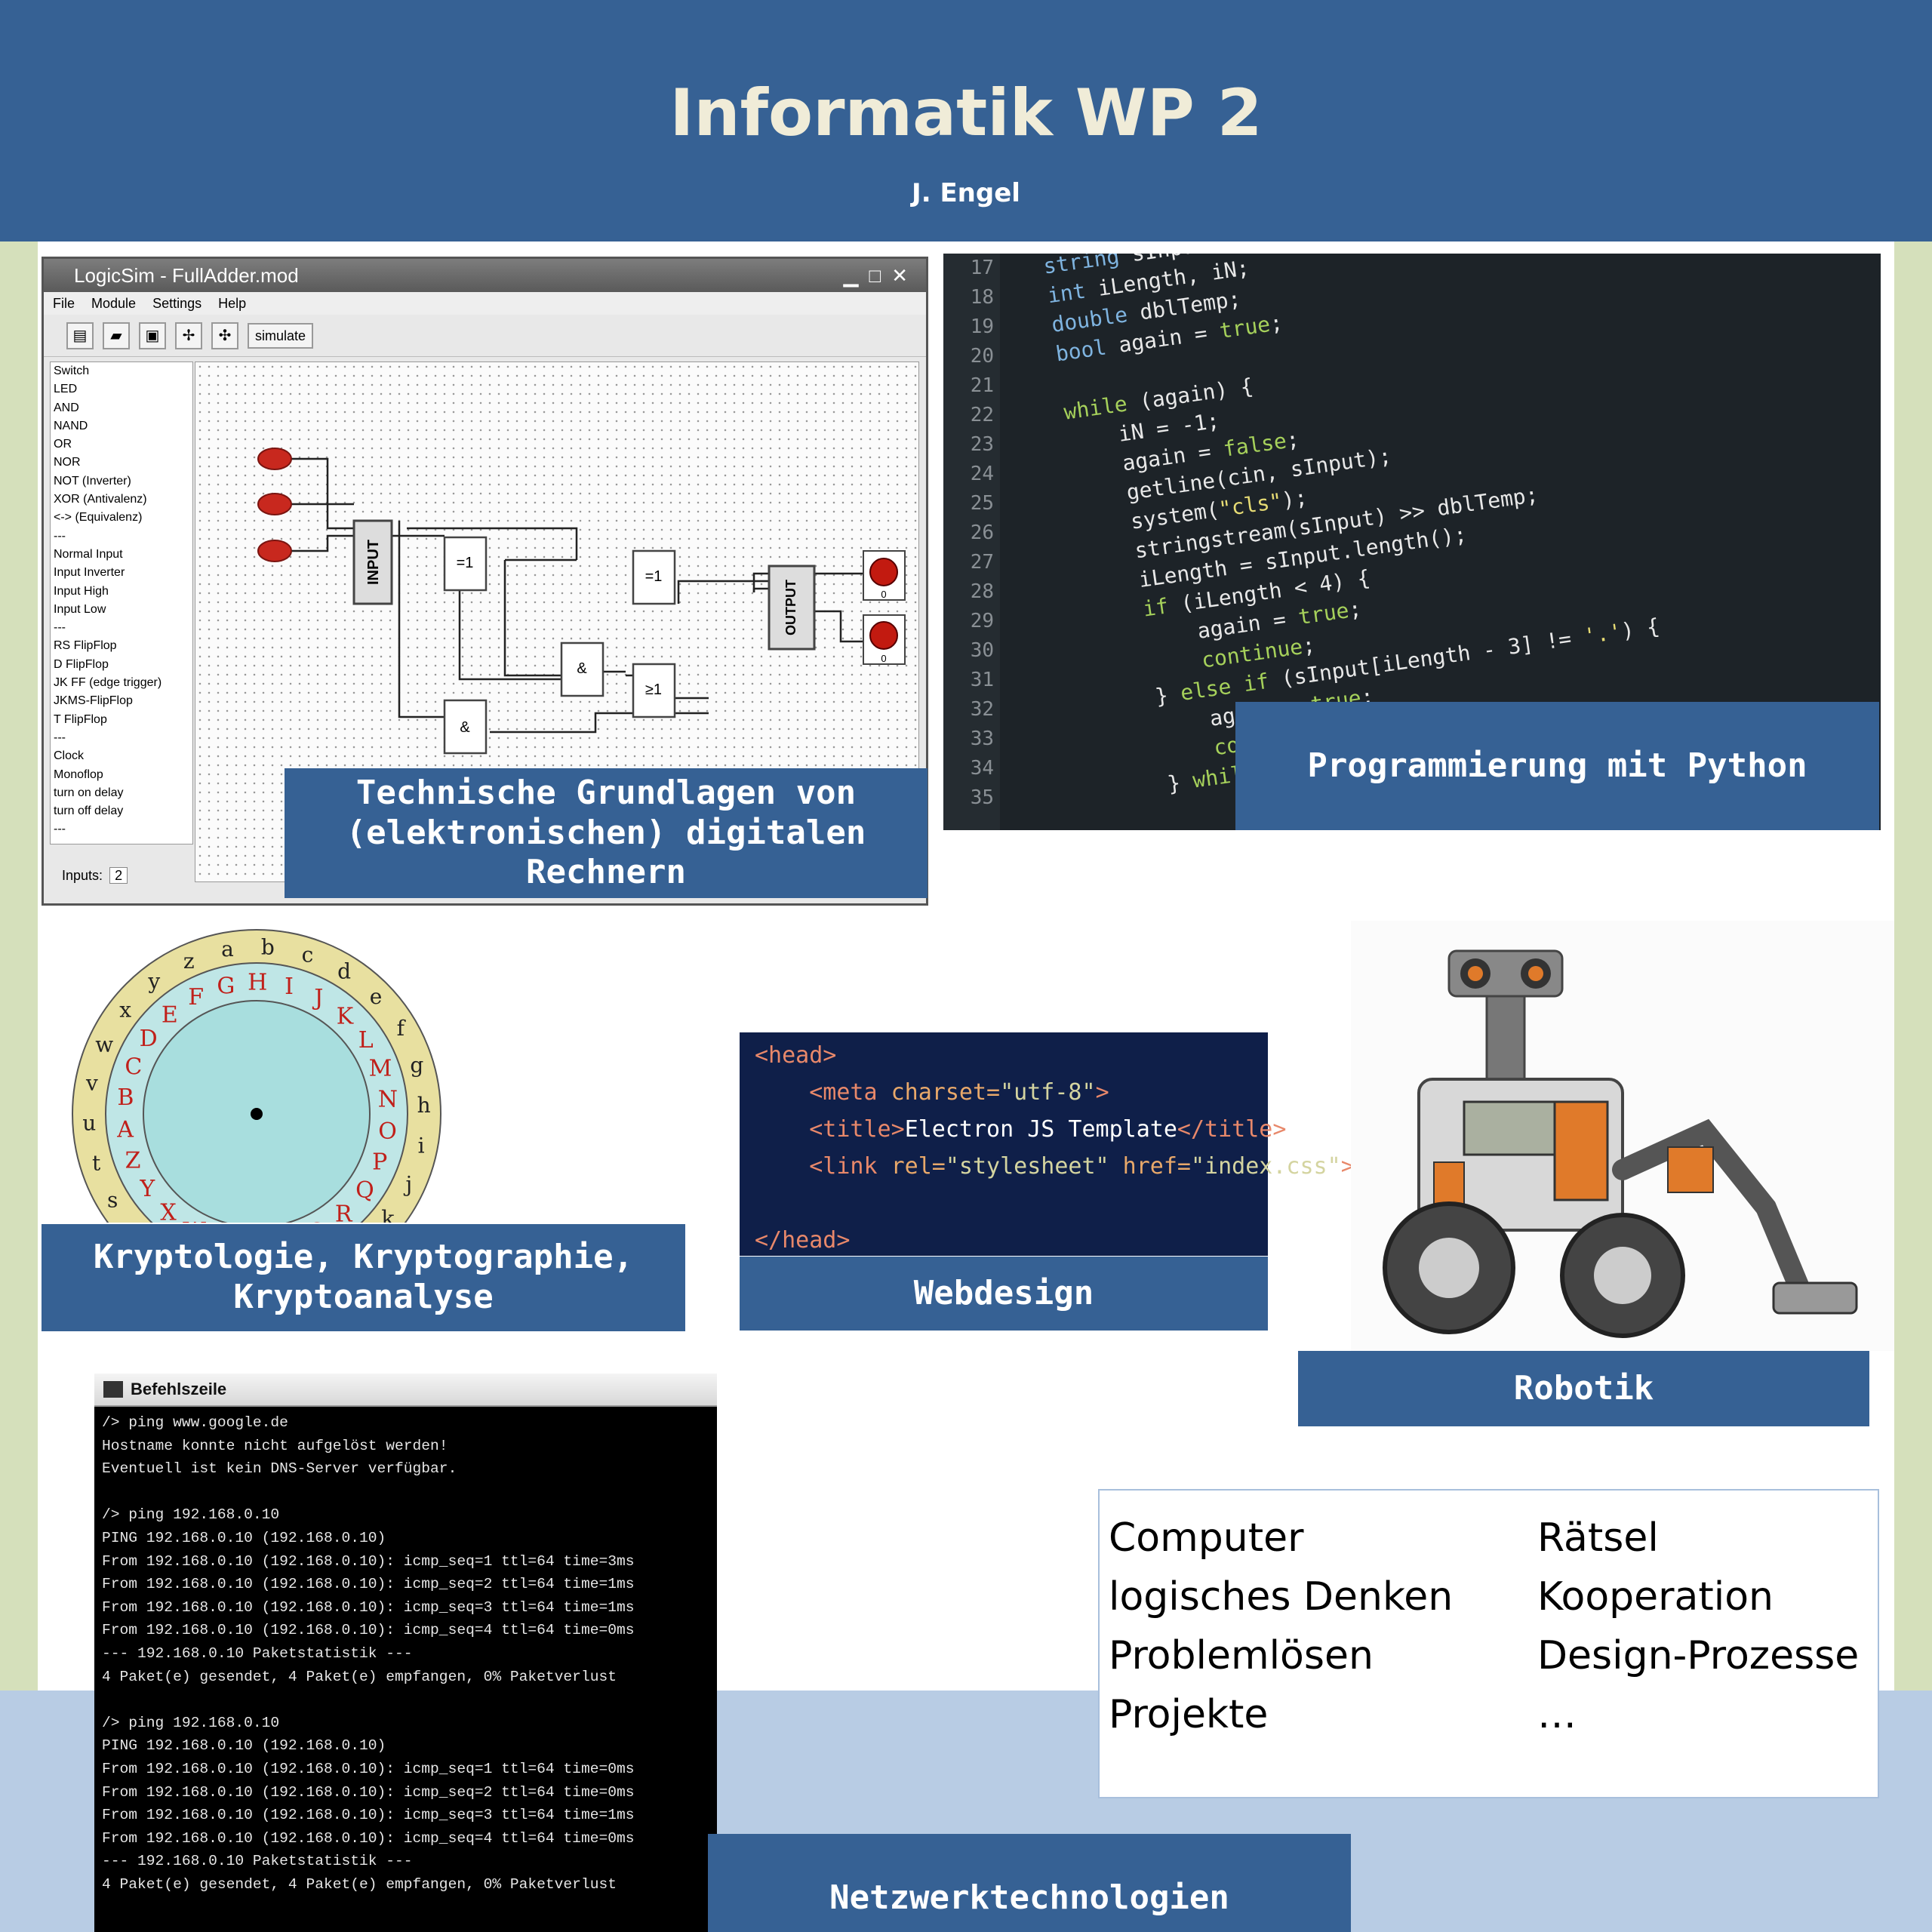 This screenshot has width=1932, height=1932. Describe the element at coordinates (424, 1105) in the screenshot. I see `cipher-letter: h` at that location.